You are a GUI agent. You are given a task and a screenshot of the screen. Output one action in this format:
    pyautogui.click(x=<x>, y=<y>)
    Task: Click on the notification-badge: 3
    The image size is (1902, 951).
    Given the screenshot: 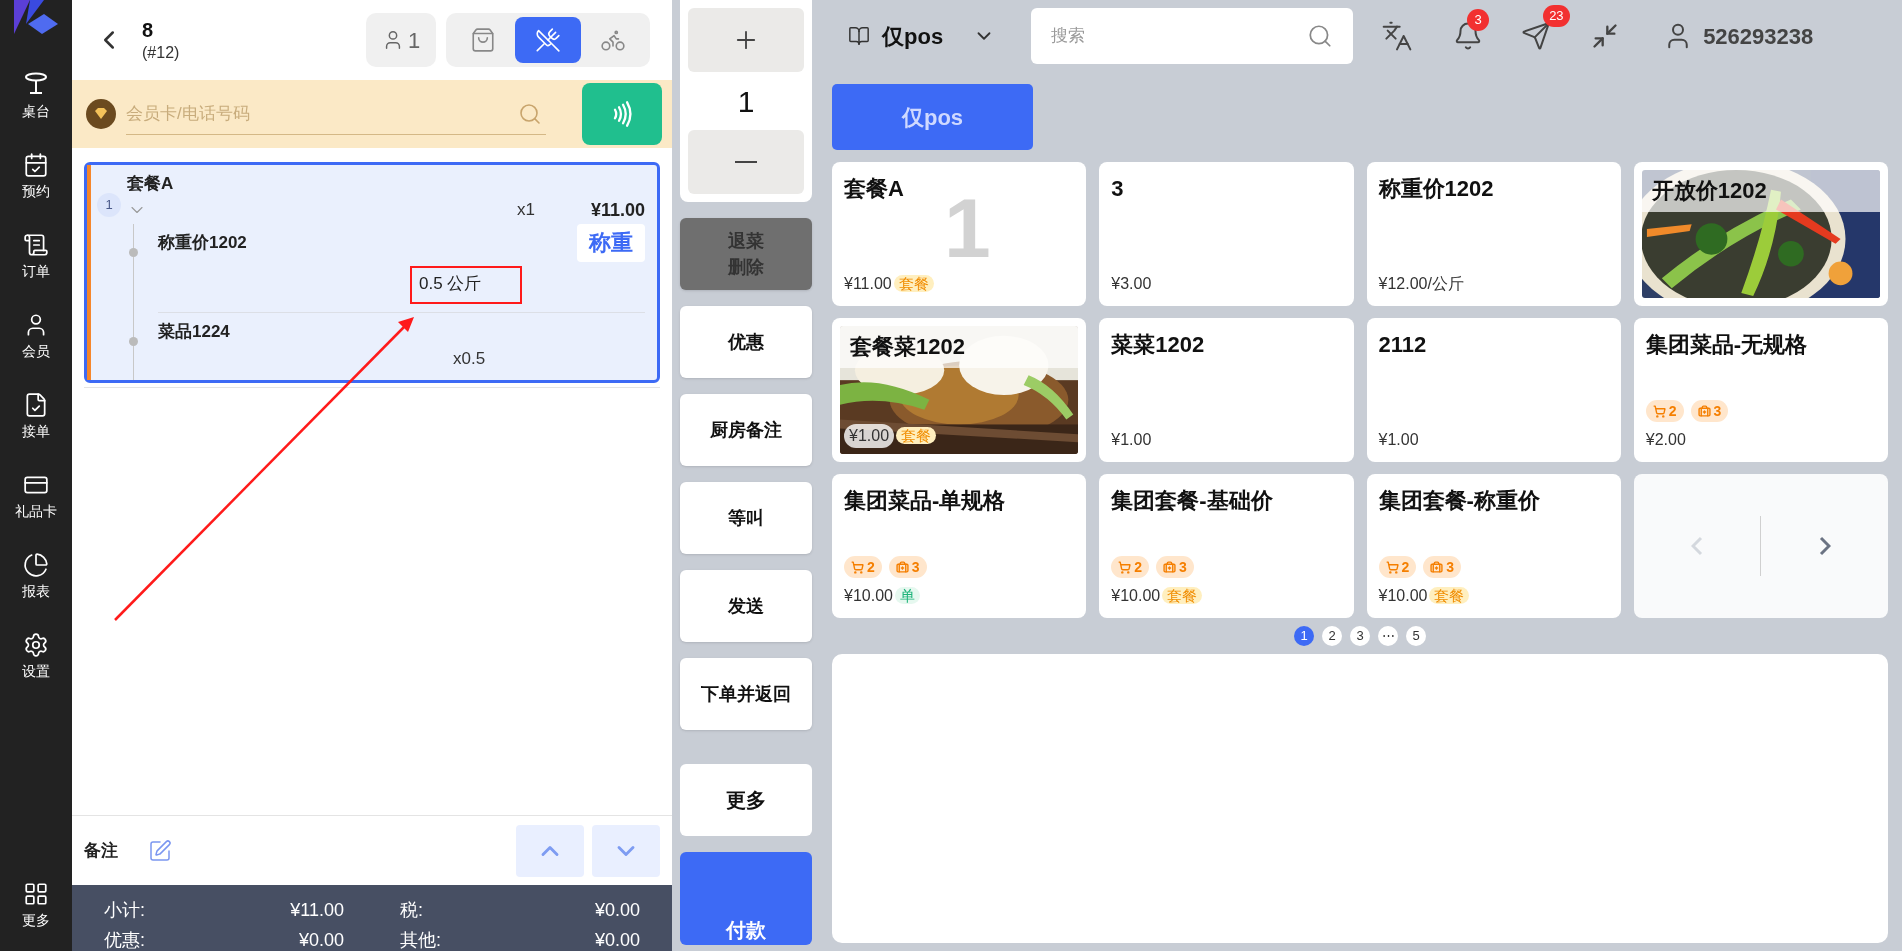 What is the action you would take?
    pyautogui.click(x=1478, y=20)
    